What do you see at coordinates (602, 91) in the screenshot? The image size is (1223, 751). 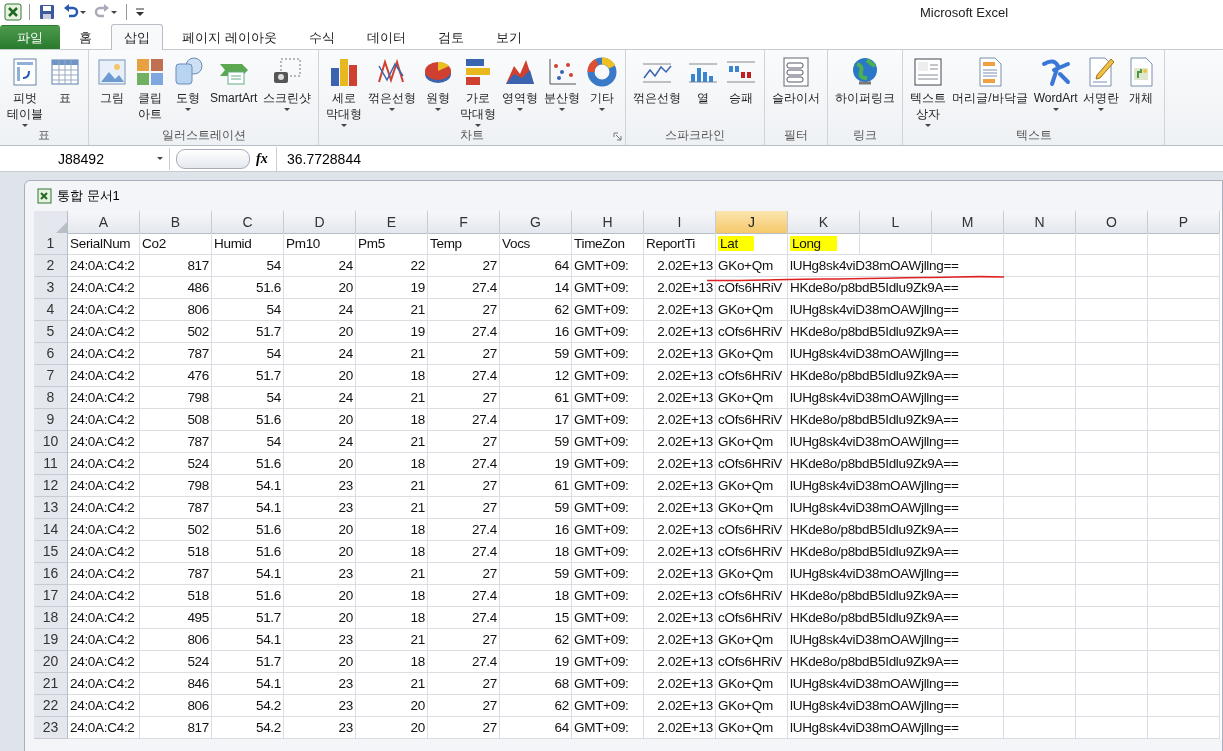 I see `ribbon-button: 기타` at bounding box center [602, 91].